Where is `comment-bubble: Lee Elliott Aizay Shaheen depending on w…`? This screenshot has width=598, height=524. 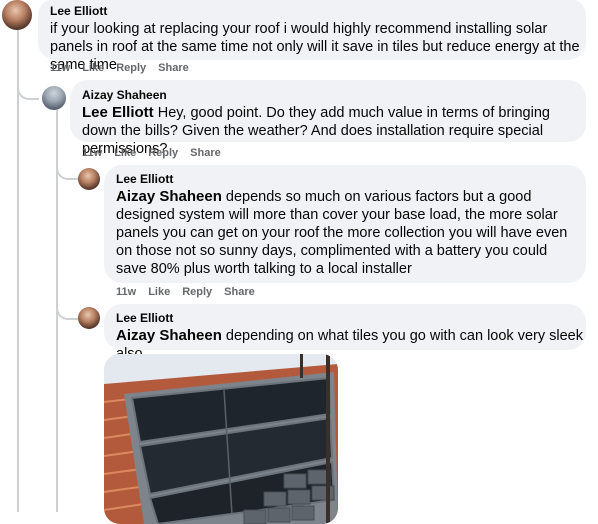 comment-bubble: Lee Elliott Aizay Shaheen depending on w… is located at coordinates (345, 333).